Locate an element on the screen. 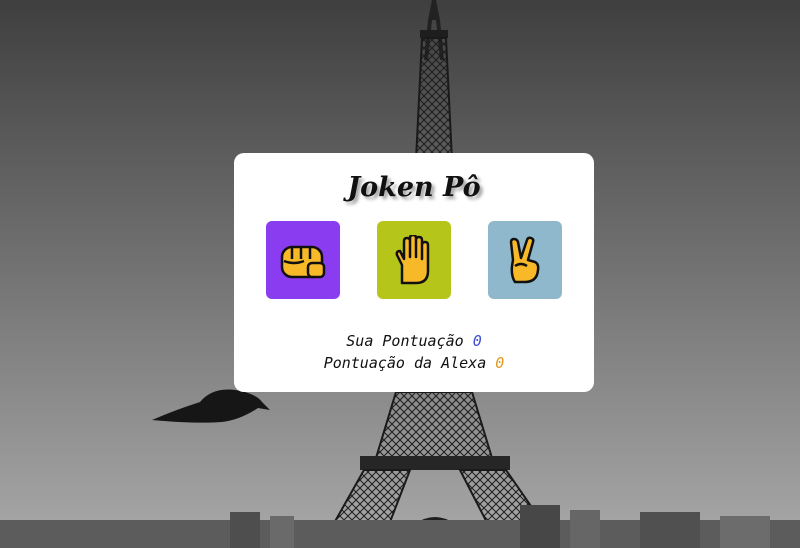 The height and width of the screenshot is (548, 800). player-score-value: 0 is located at coordinates (477, 341).